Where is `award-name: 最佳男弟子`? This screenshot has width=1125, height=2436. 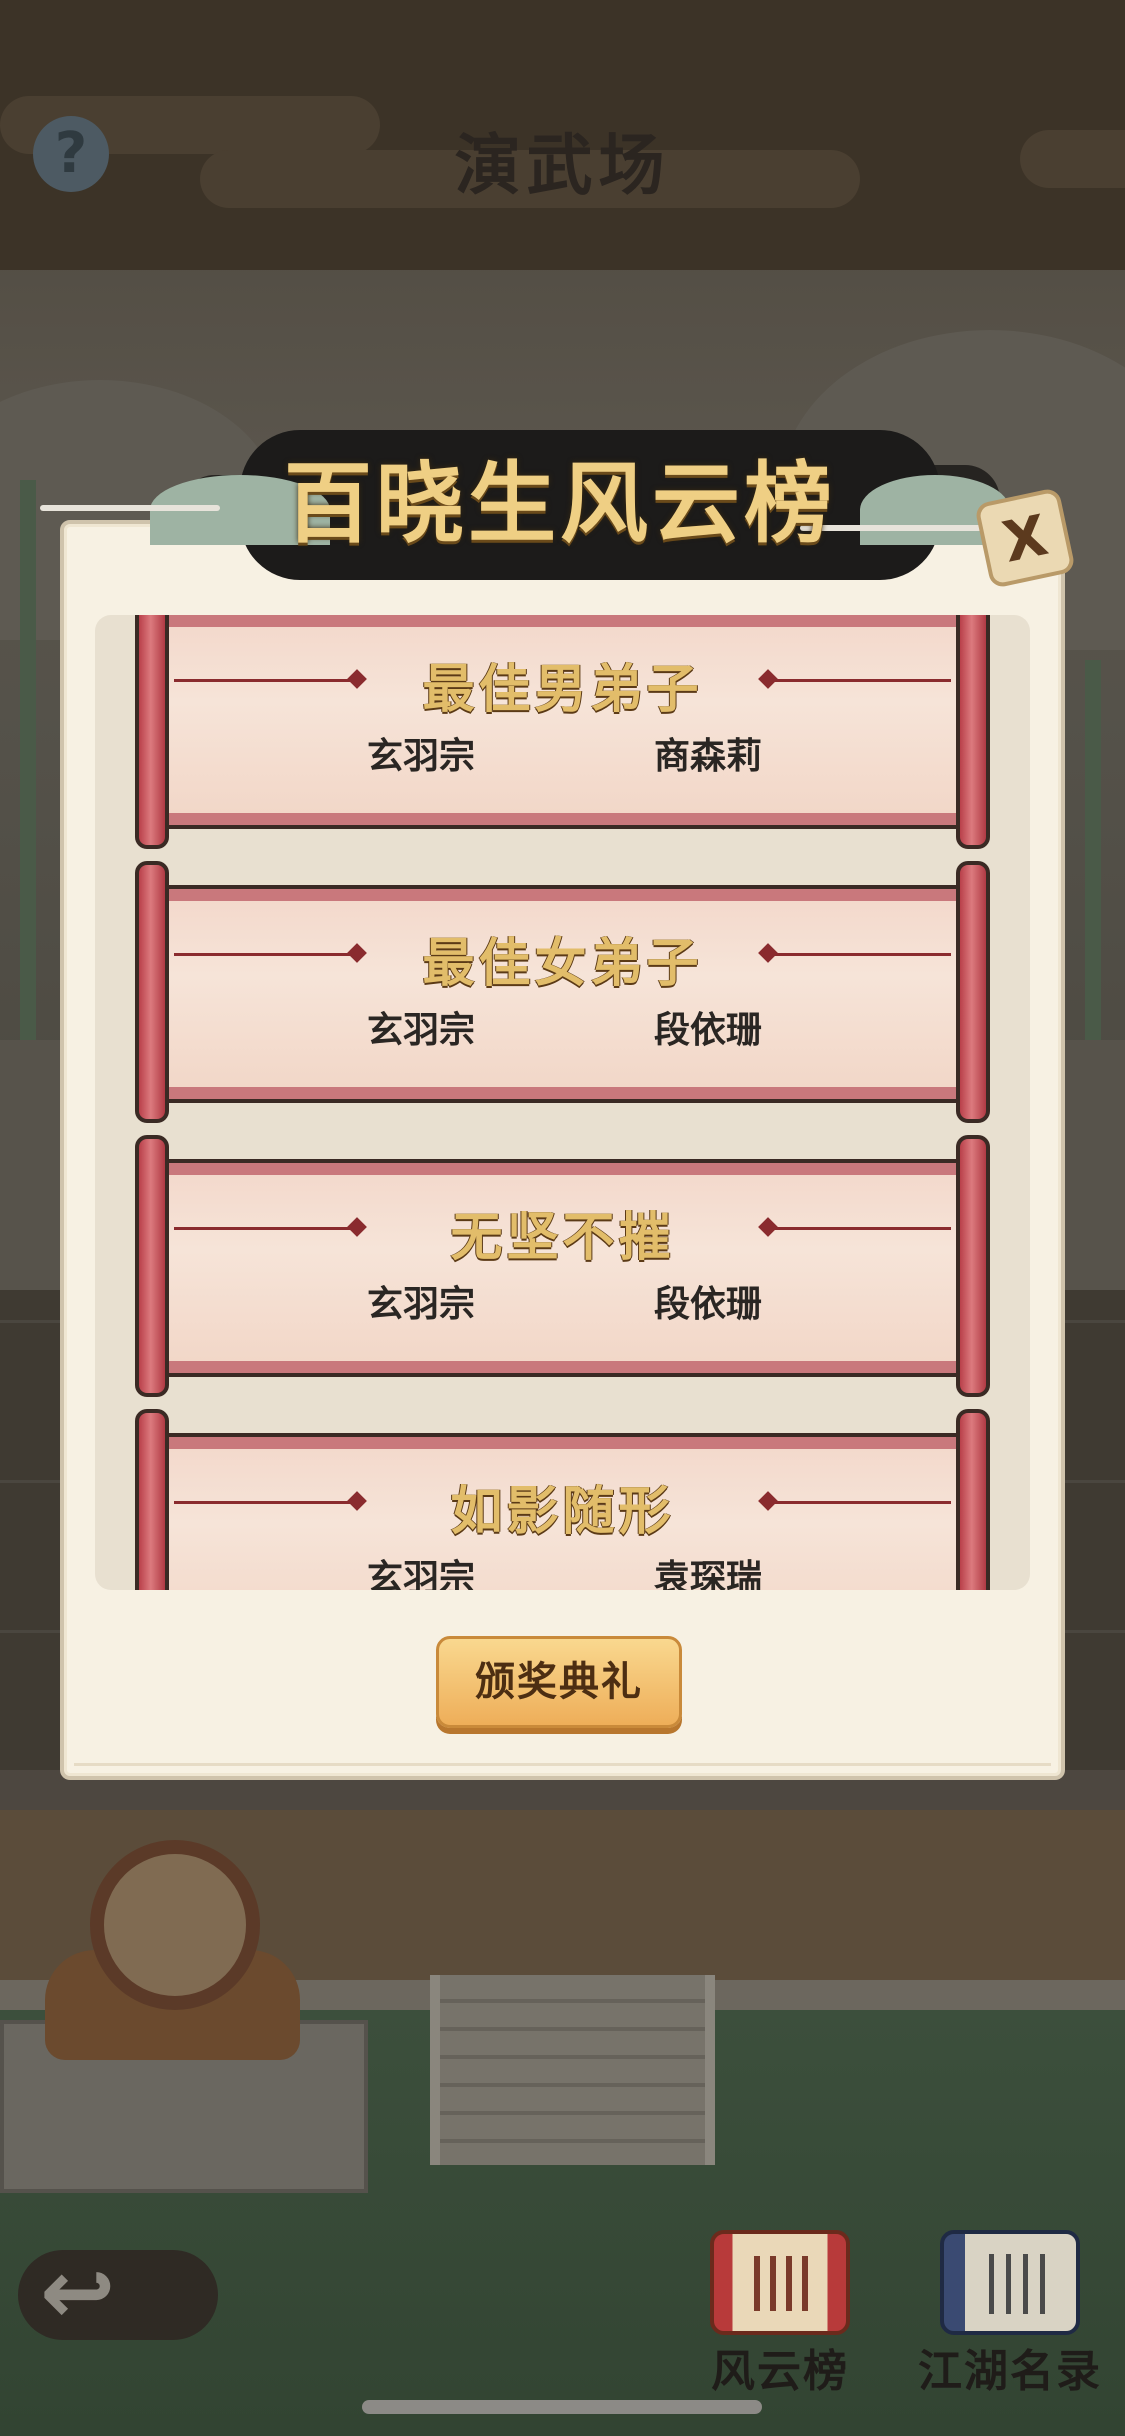
award-name: 最佳男弟子 is located at coordinates (562, 690).